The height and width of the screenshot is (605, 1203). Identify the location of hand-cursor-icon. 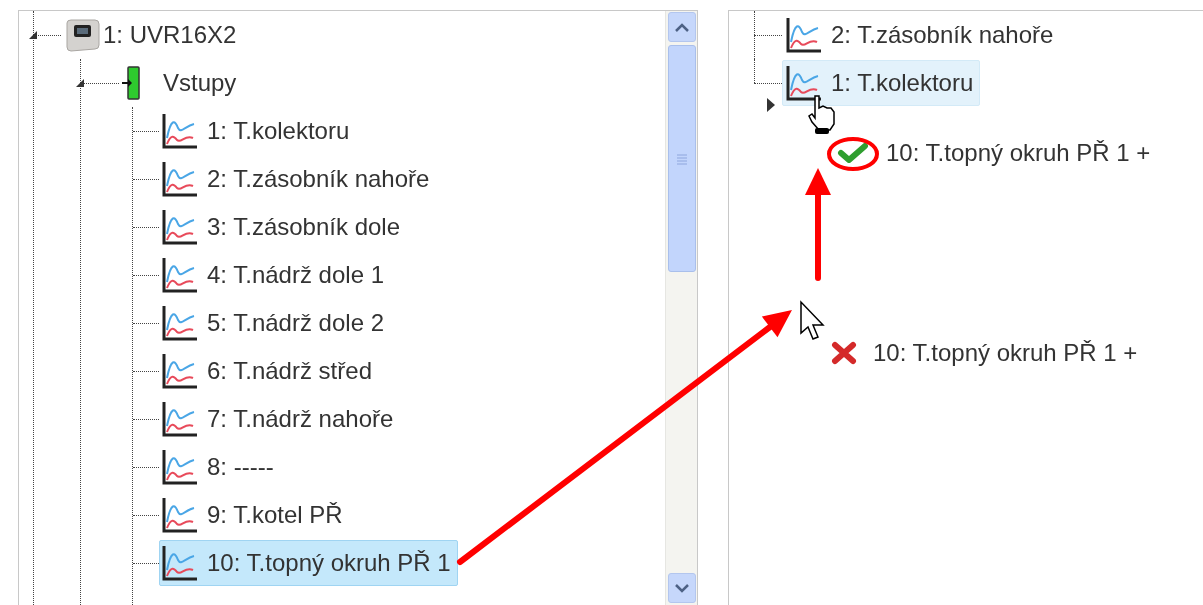
(821, 114).